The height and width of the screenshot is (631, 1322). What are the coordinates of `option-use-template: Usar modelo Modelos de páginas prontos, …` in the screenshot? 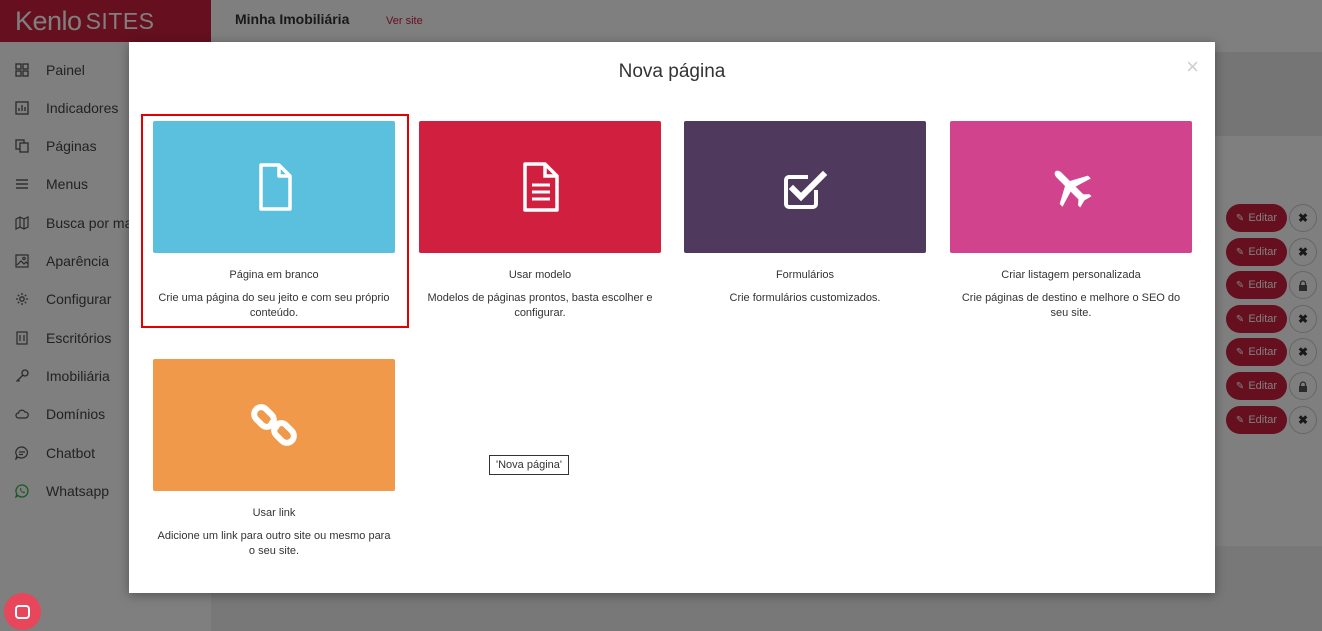 It's located at (540, 221).